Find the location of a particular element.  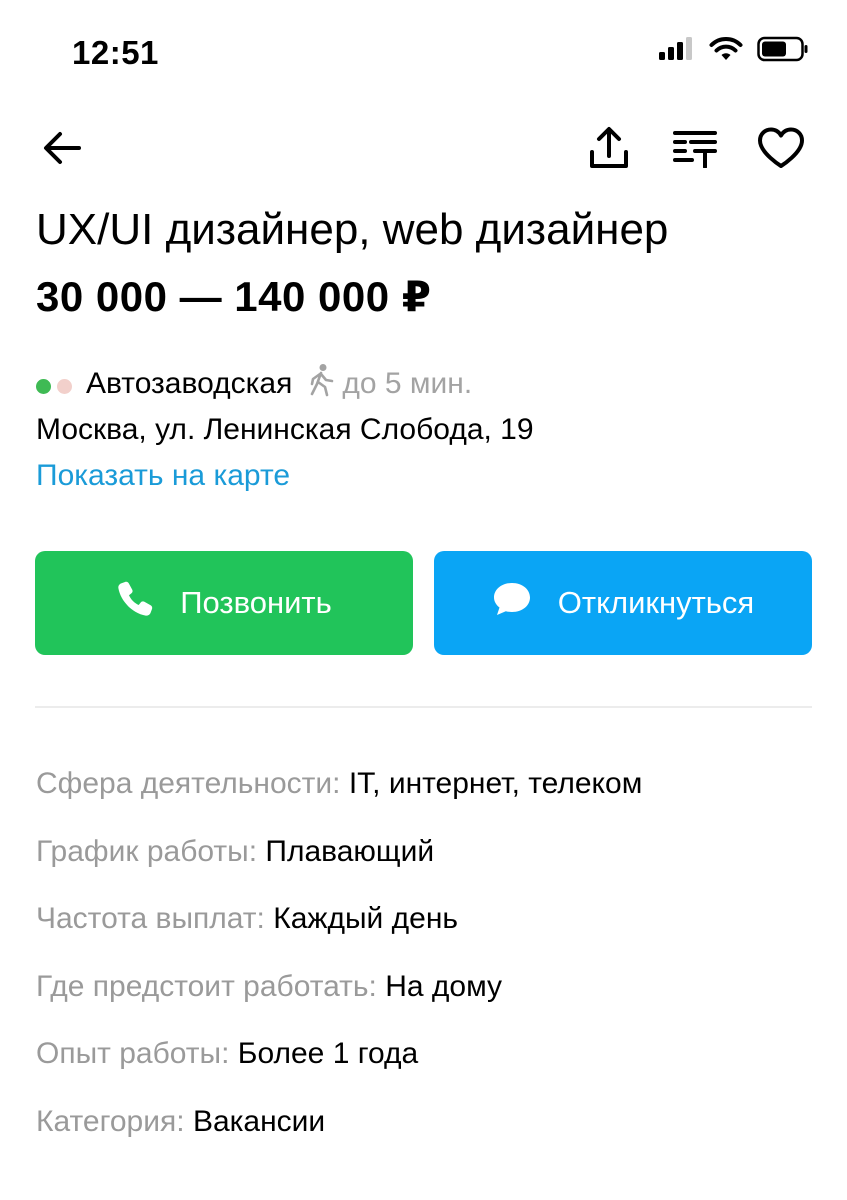

detail-key: Где предстоит работать: is located at coordinates (206, 986).